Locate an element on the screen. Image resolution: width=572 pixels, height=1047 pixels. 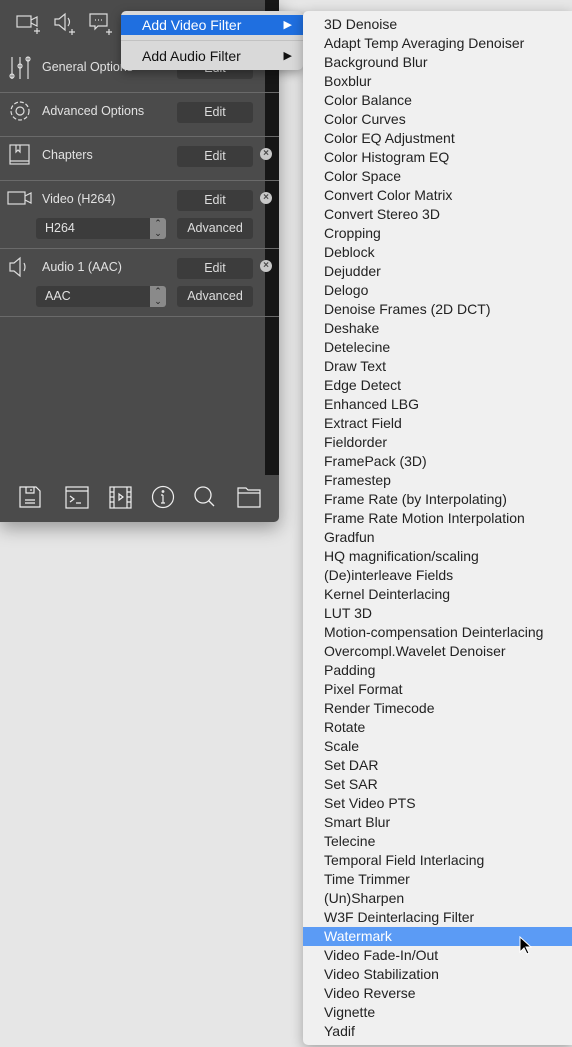
submenu-item: Cropping is located at coordinates (437, 233).